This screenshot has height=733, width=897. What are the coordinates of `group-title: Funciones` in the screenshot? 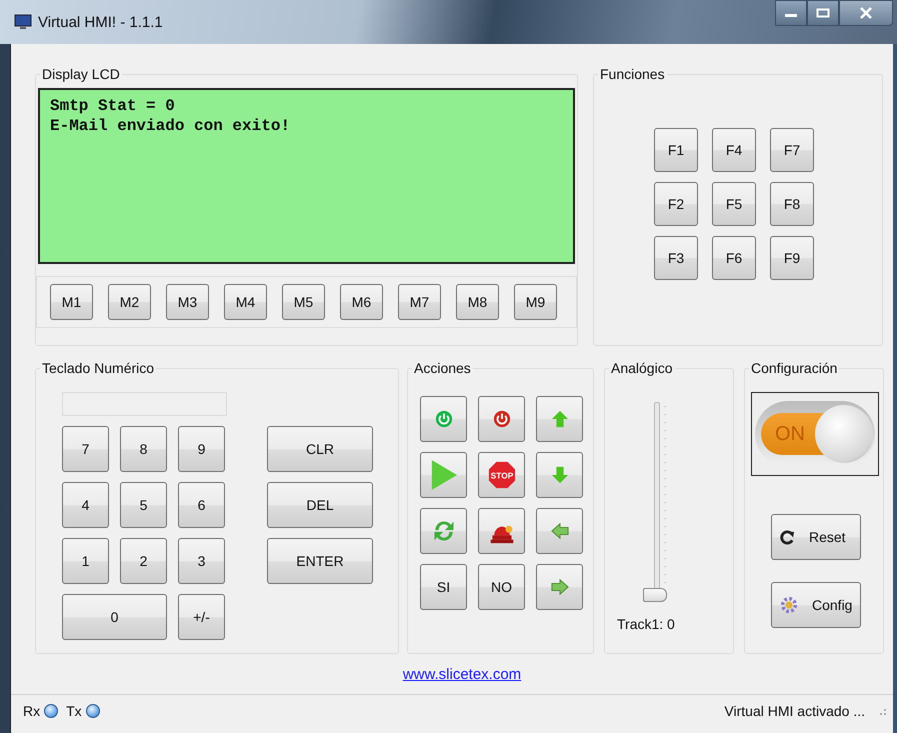 It's located at (632, 74).